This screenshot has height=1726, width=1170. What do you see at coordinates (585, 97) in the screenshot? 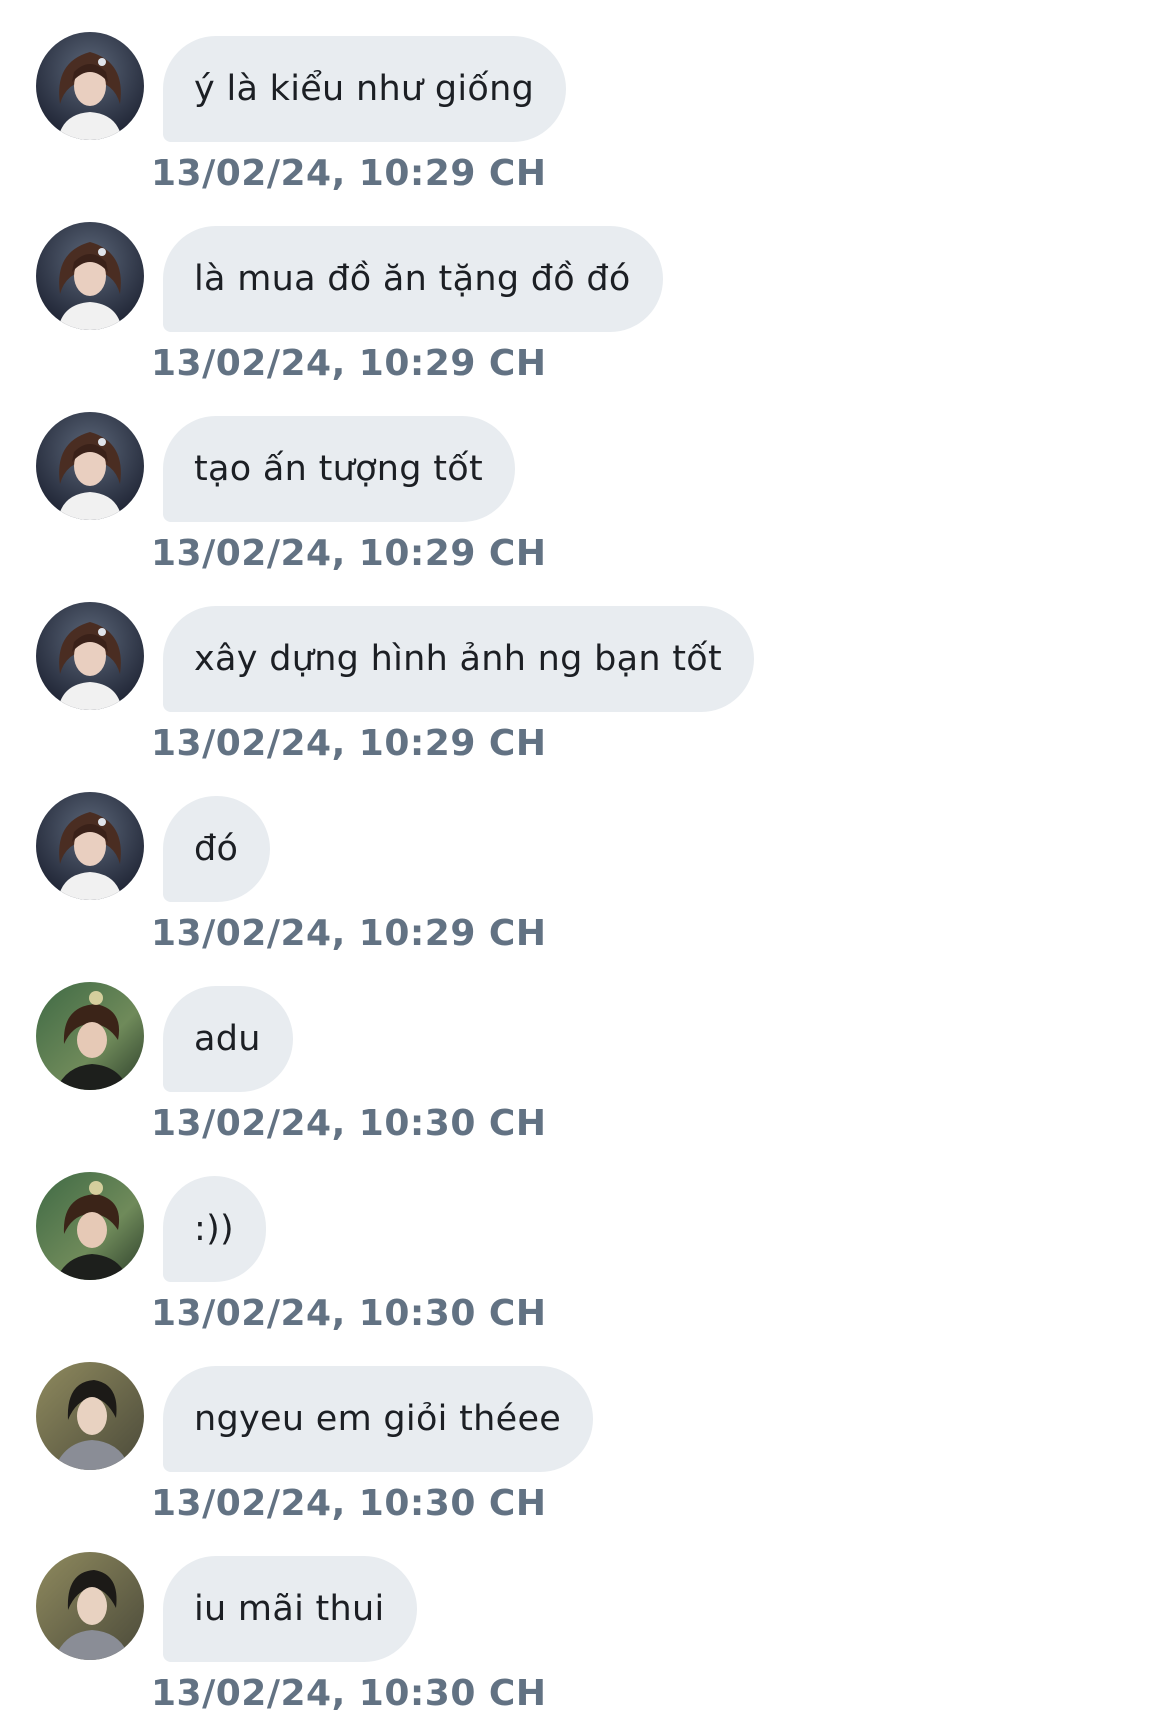
I see `message-row: ý là kiểu như giống 13/02/24, 10:29 CH` at bounding box center [585, 97].